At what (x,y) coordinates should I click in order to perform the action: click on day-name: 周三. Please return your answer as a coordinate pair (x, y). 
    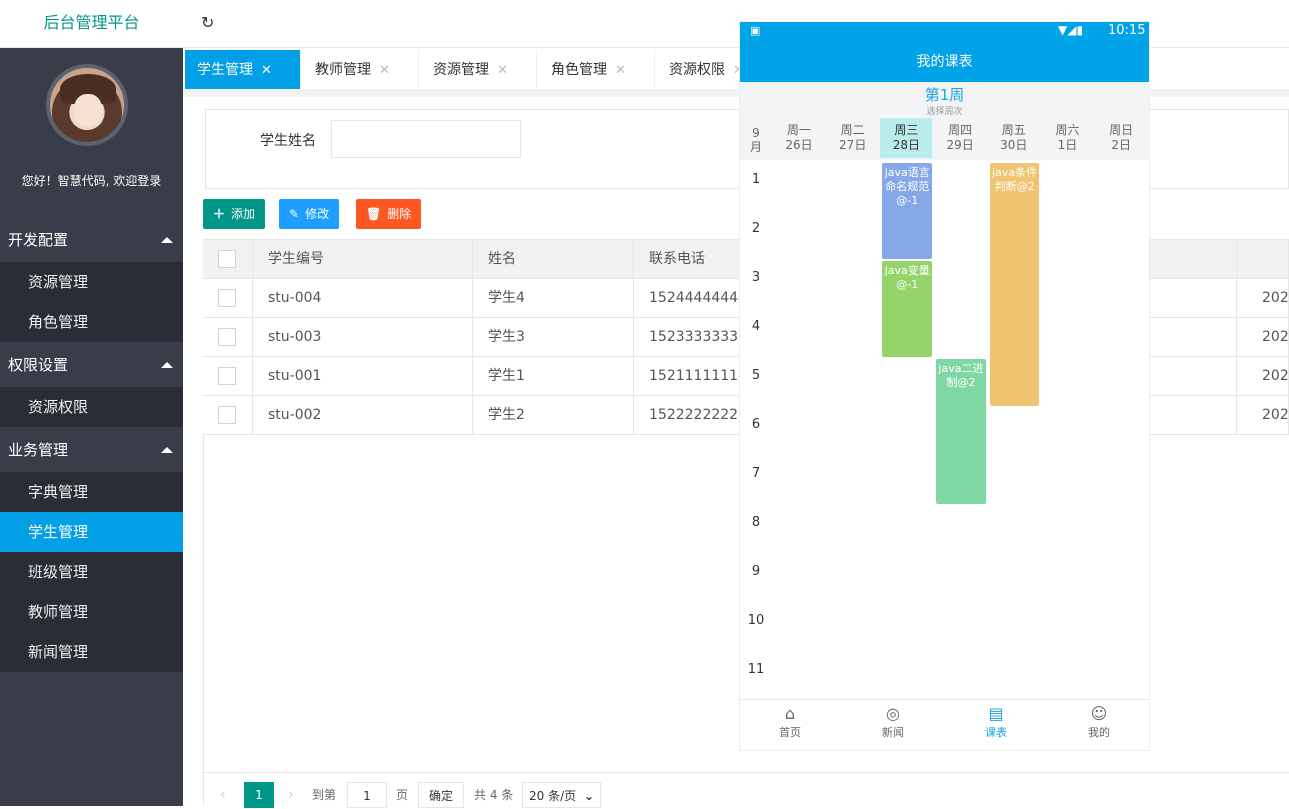
    Looking at the image, I should click on (906, 130).